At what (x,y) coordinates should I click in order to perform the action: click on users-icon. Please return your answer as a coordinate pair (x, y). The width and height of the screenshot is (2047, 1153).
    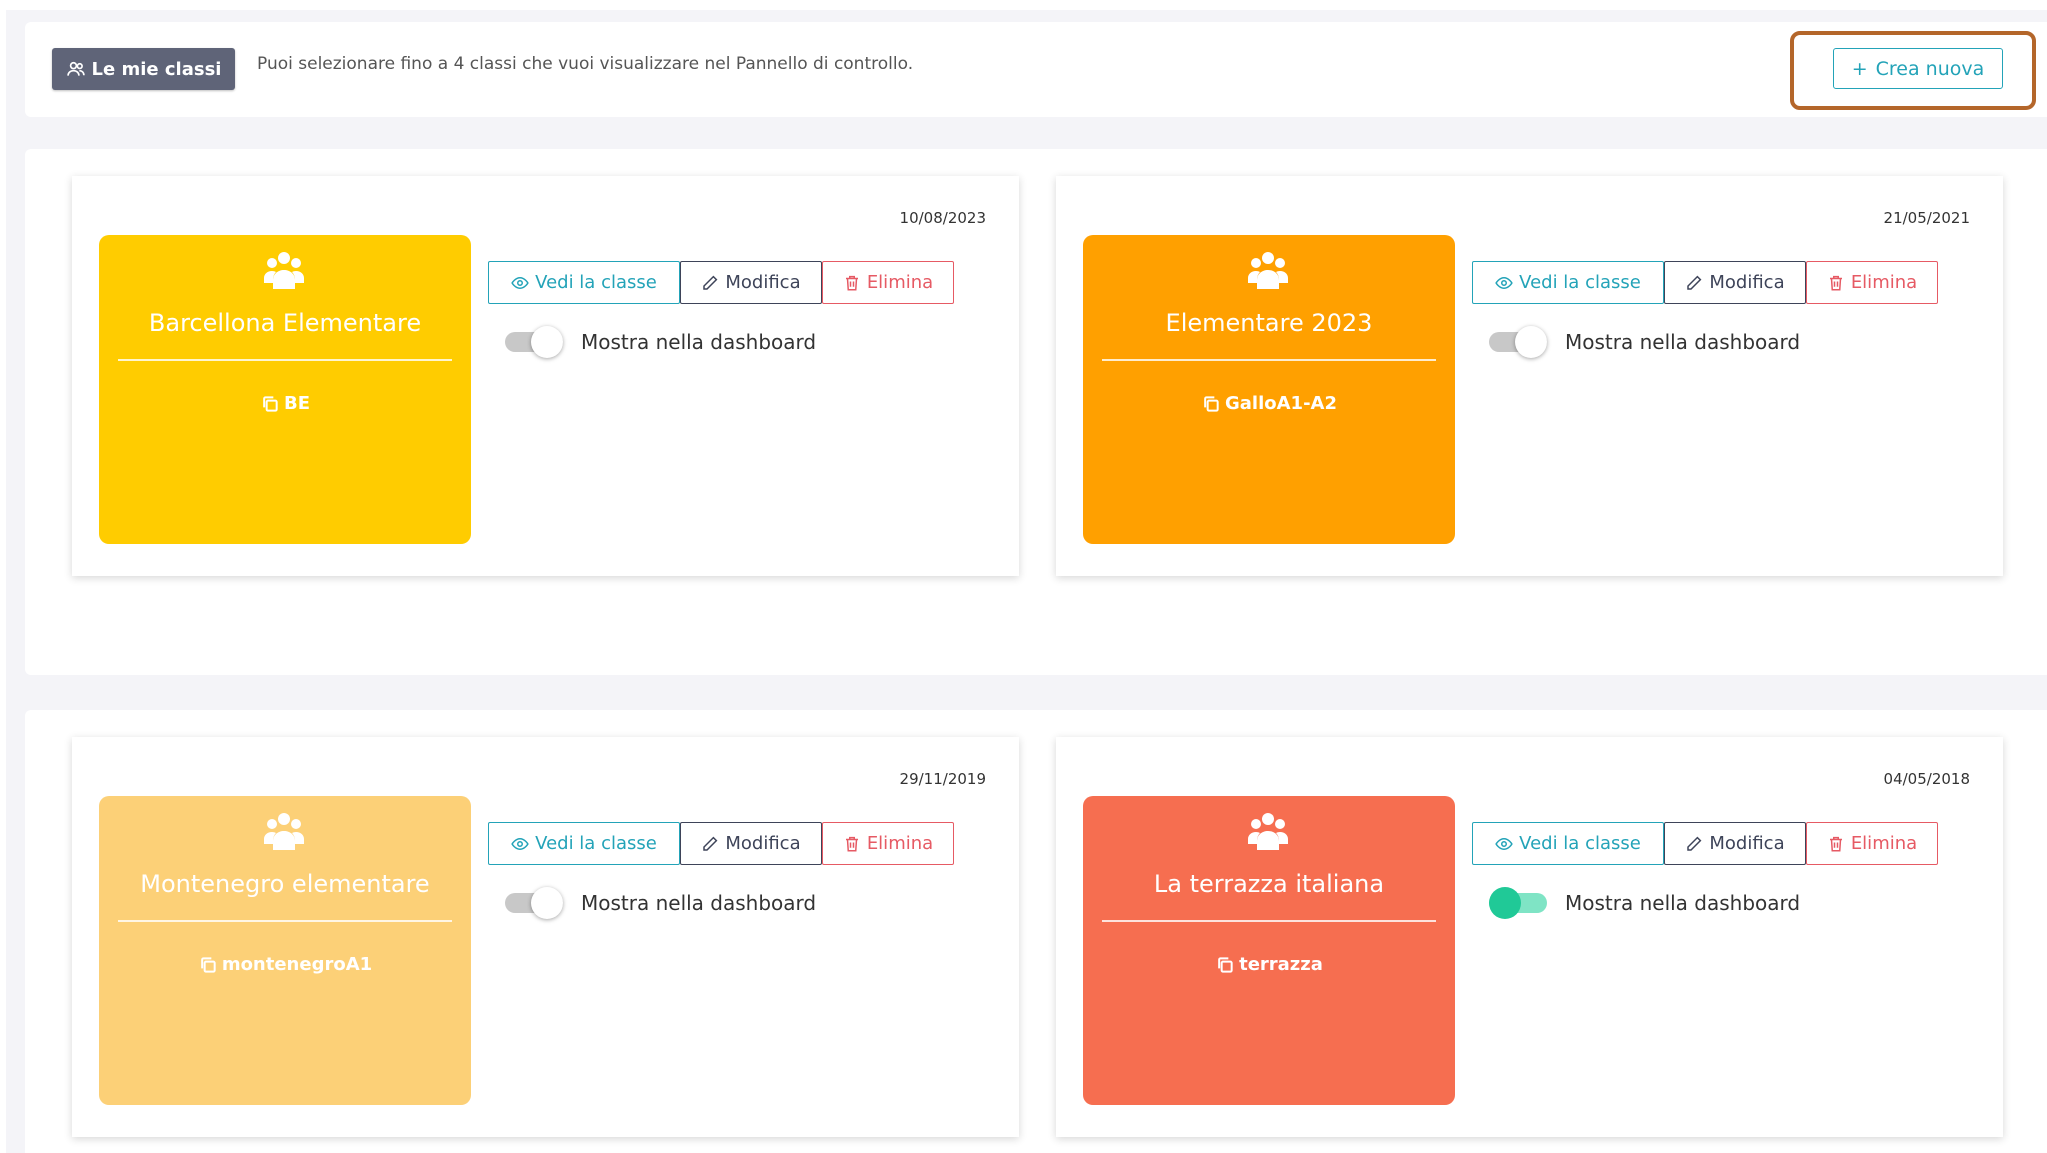
    Looking at the image, I should click on (75, 68).